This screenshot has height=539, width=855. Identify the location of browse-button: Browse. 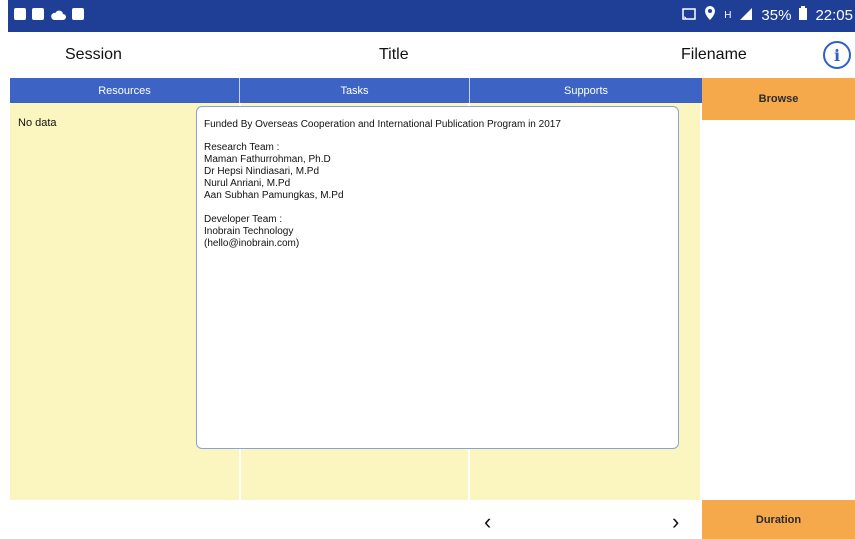
(778, 99).